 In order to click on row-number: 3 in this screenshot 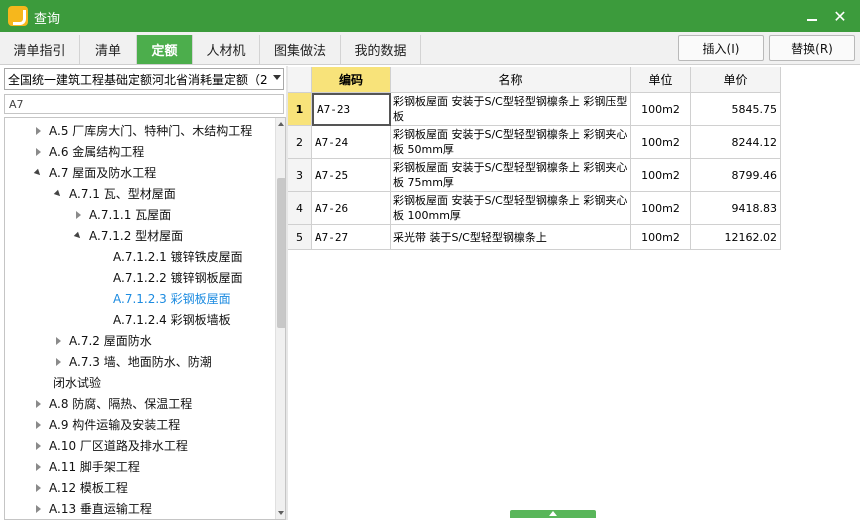, I will do `click(300, 175)`.